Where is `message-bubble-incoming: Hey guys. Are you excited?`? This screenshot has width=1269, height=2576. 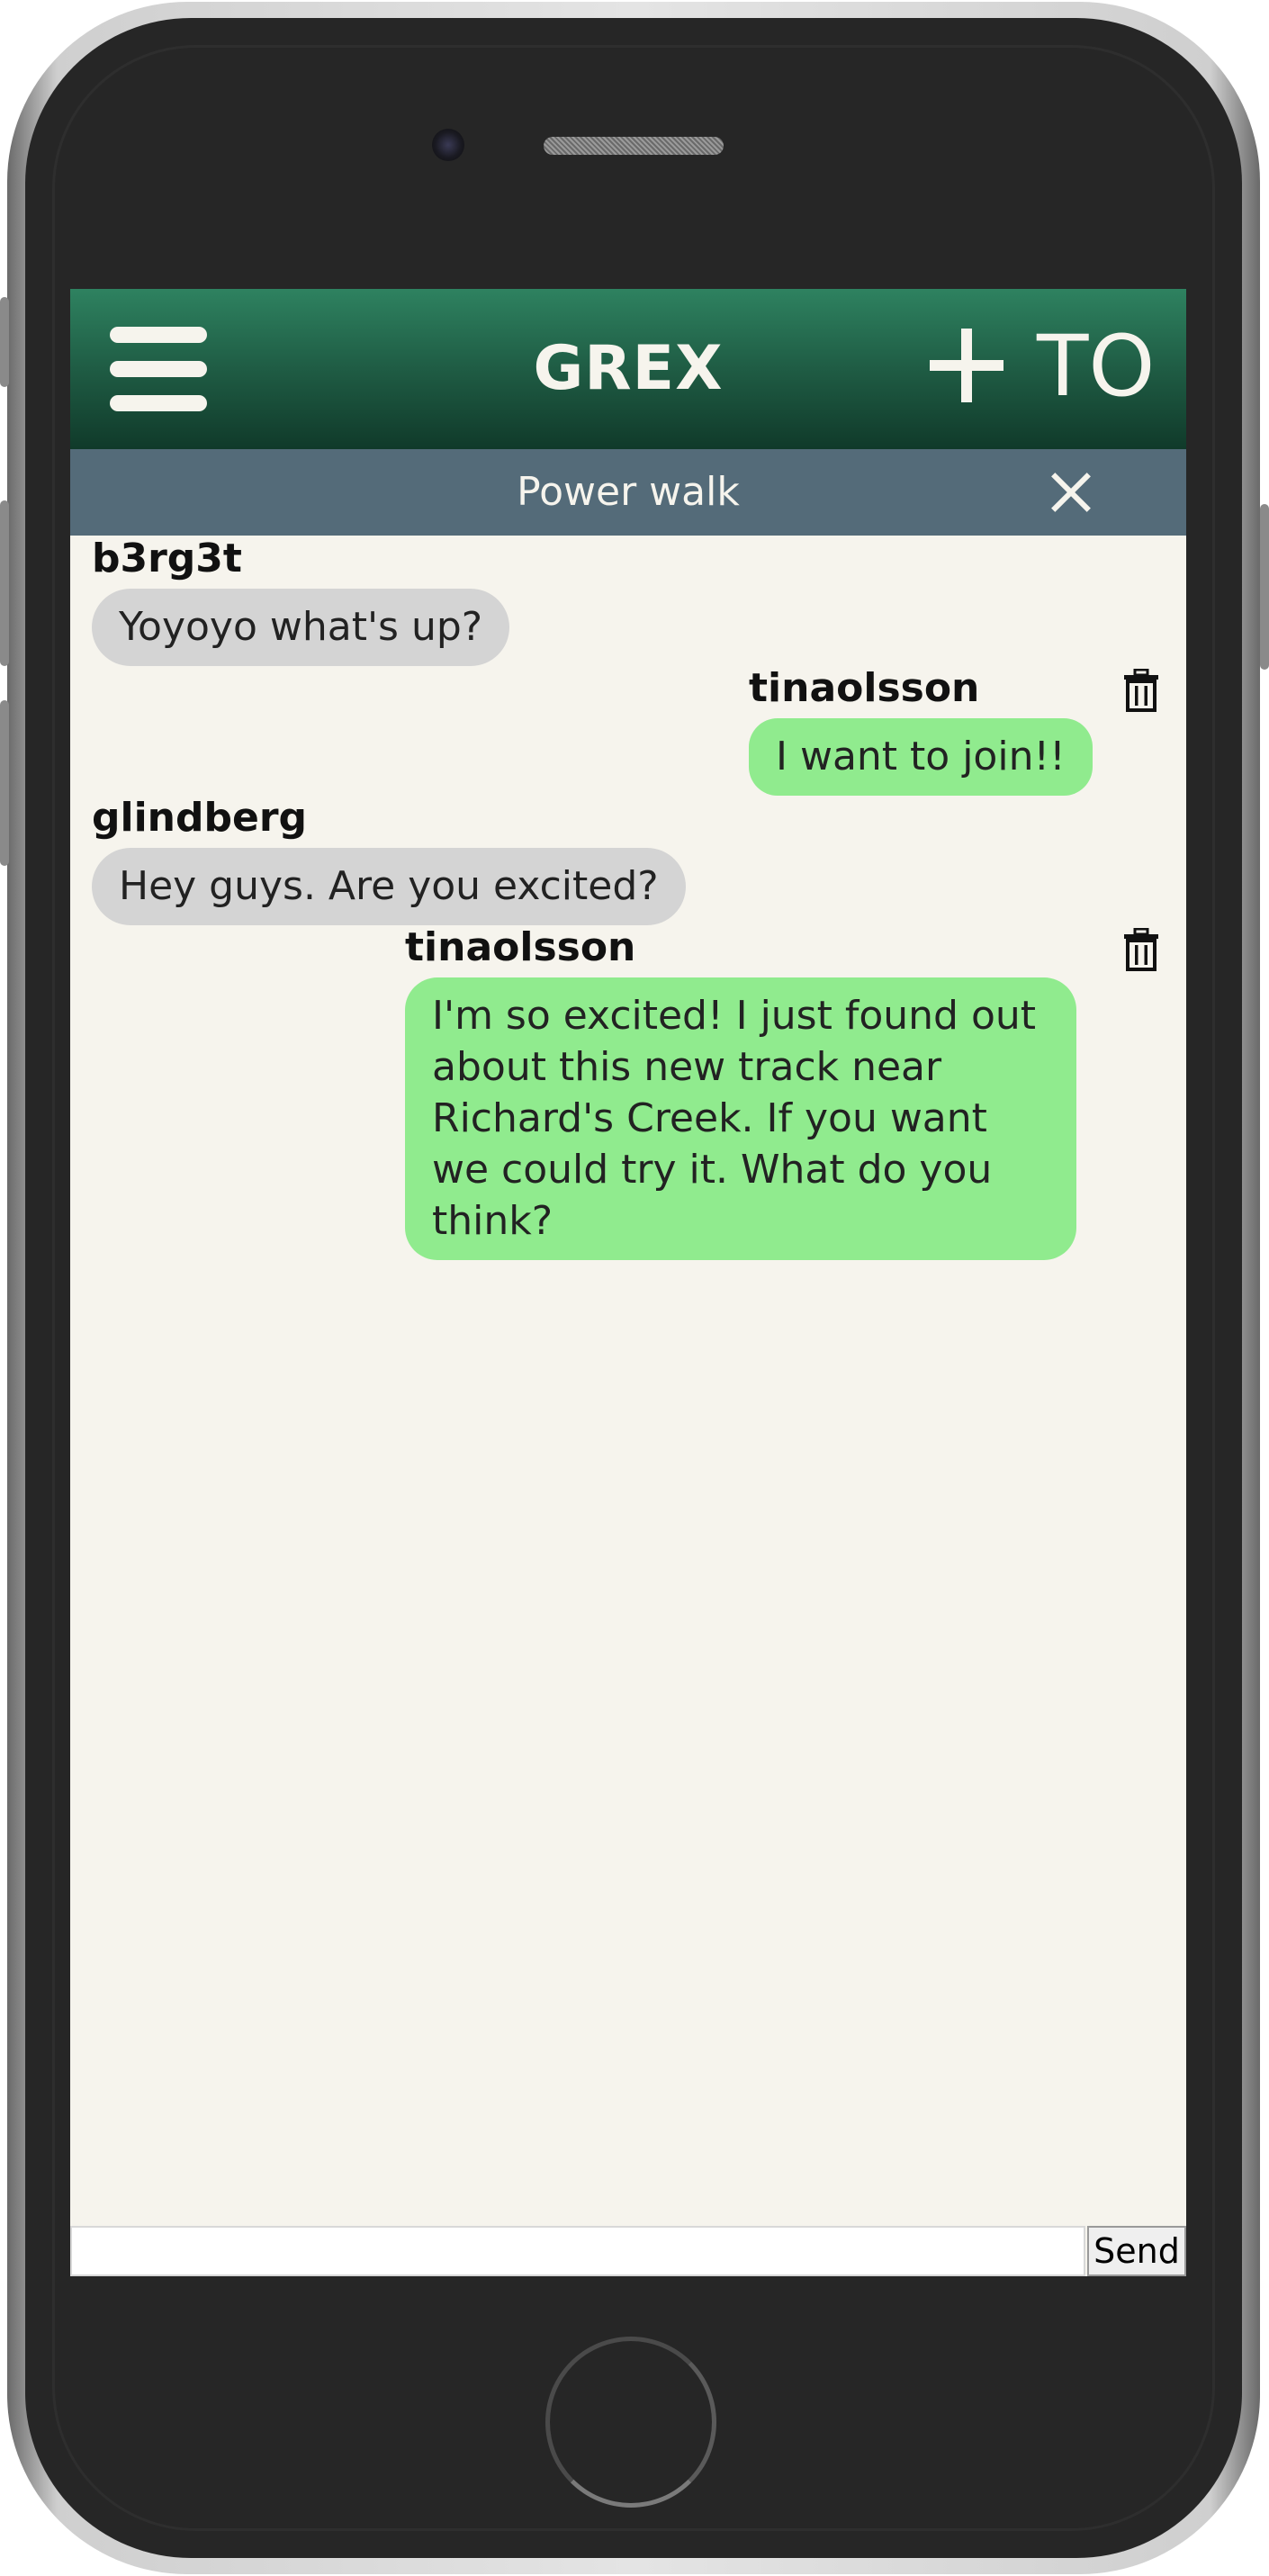 message-bubble-incoming: Hey guys. Are you excited? is located at coordinates (389, 886).